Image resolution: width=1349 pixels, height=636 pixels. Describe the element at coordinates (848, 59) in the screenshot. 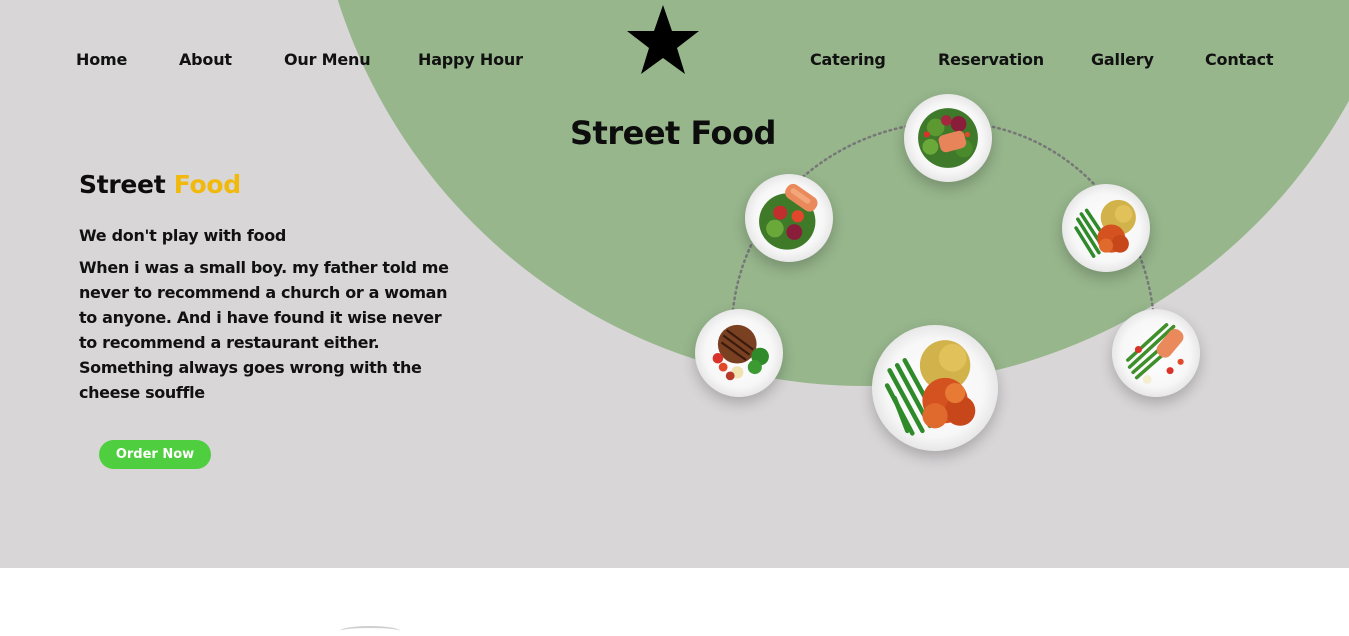

I see `nav-catering: Catering` at that location.